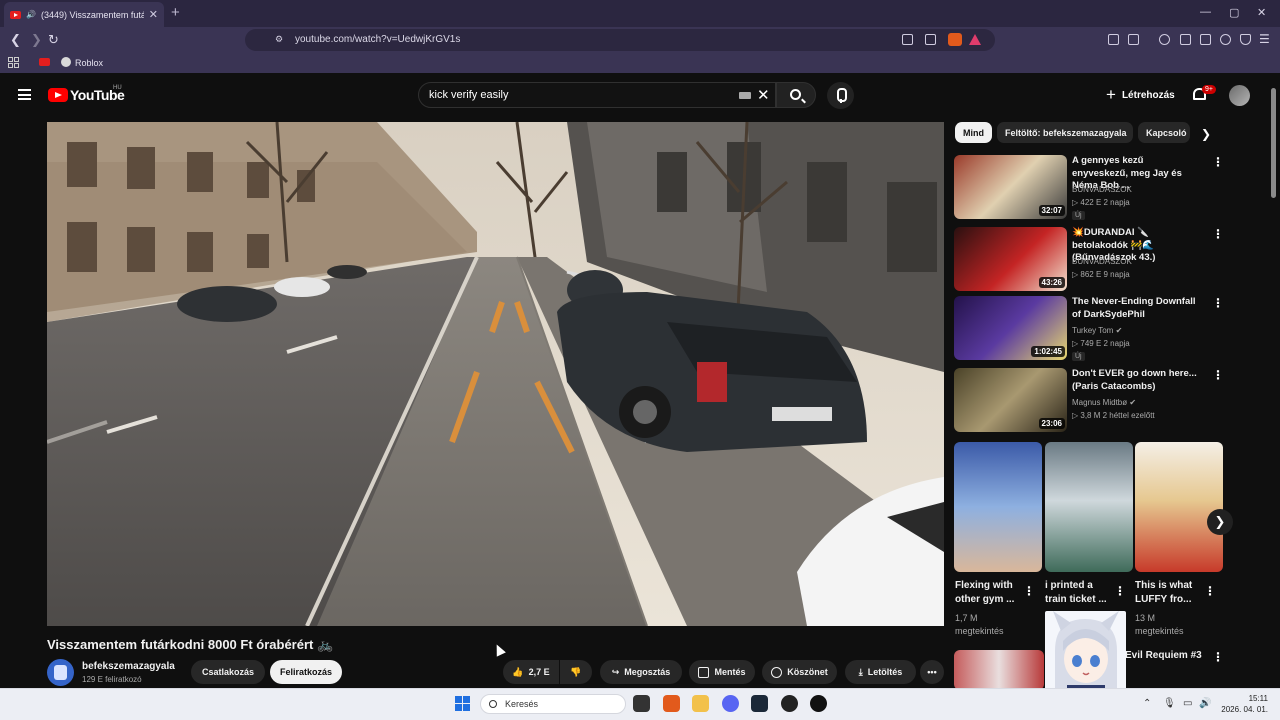  I want to click on vpn-shield-icon, so click(1245, 39).